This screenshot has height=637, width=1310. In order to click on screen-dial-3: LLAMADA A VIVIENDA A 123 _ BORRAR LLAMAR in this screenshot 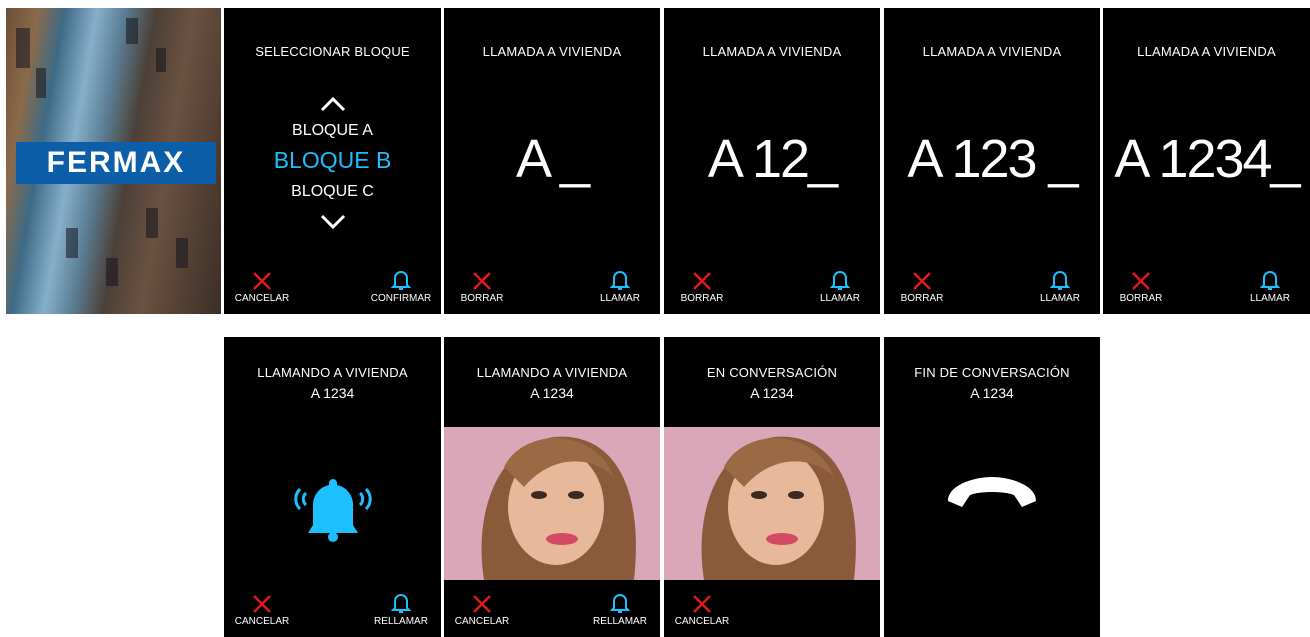, I will do `click(992, 161)`.